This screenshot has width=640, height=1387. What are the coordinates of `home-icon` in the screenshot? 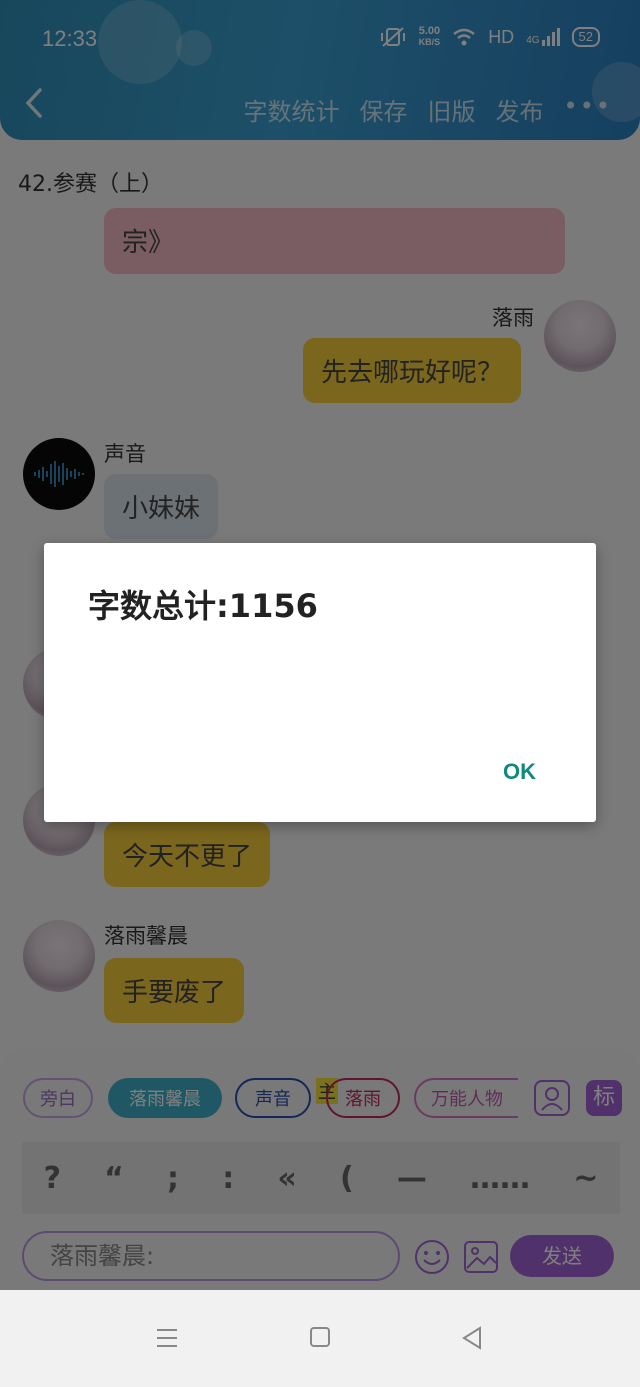 It's located at (320, 1337).